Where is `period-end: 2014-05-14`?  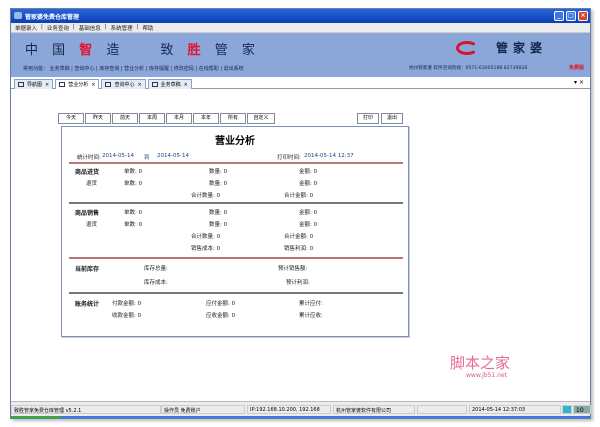
period-end: 2014-05-14 is located at coordinates (173, 156).